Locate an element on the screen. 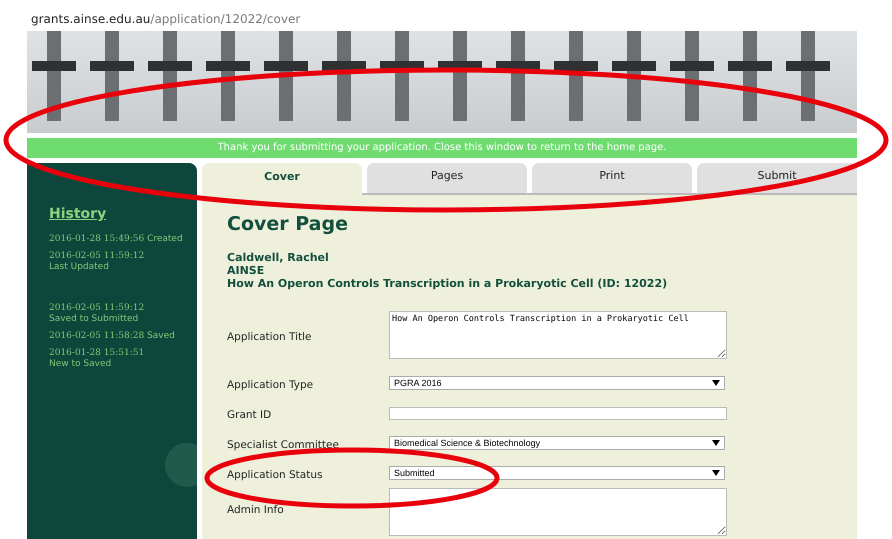  input-field is located at coordinates (558, 413).